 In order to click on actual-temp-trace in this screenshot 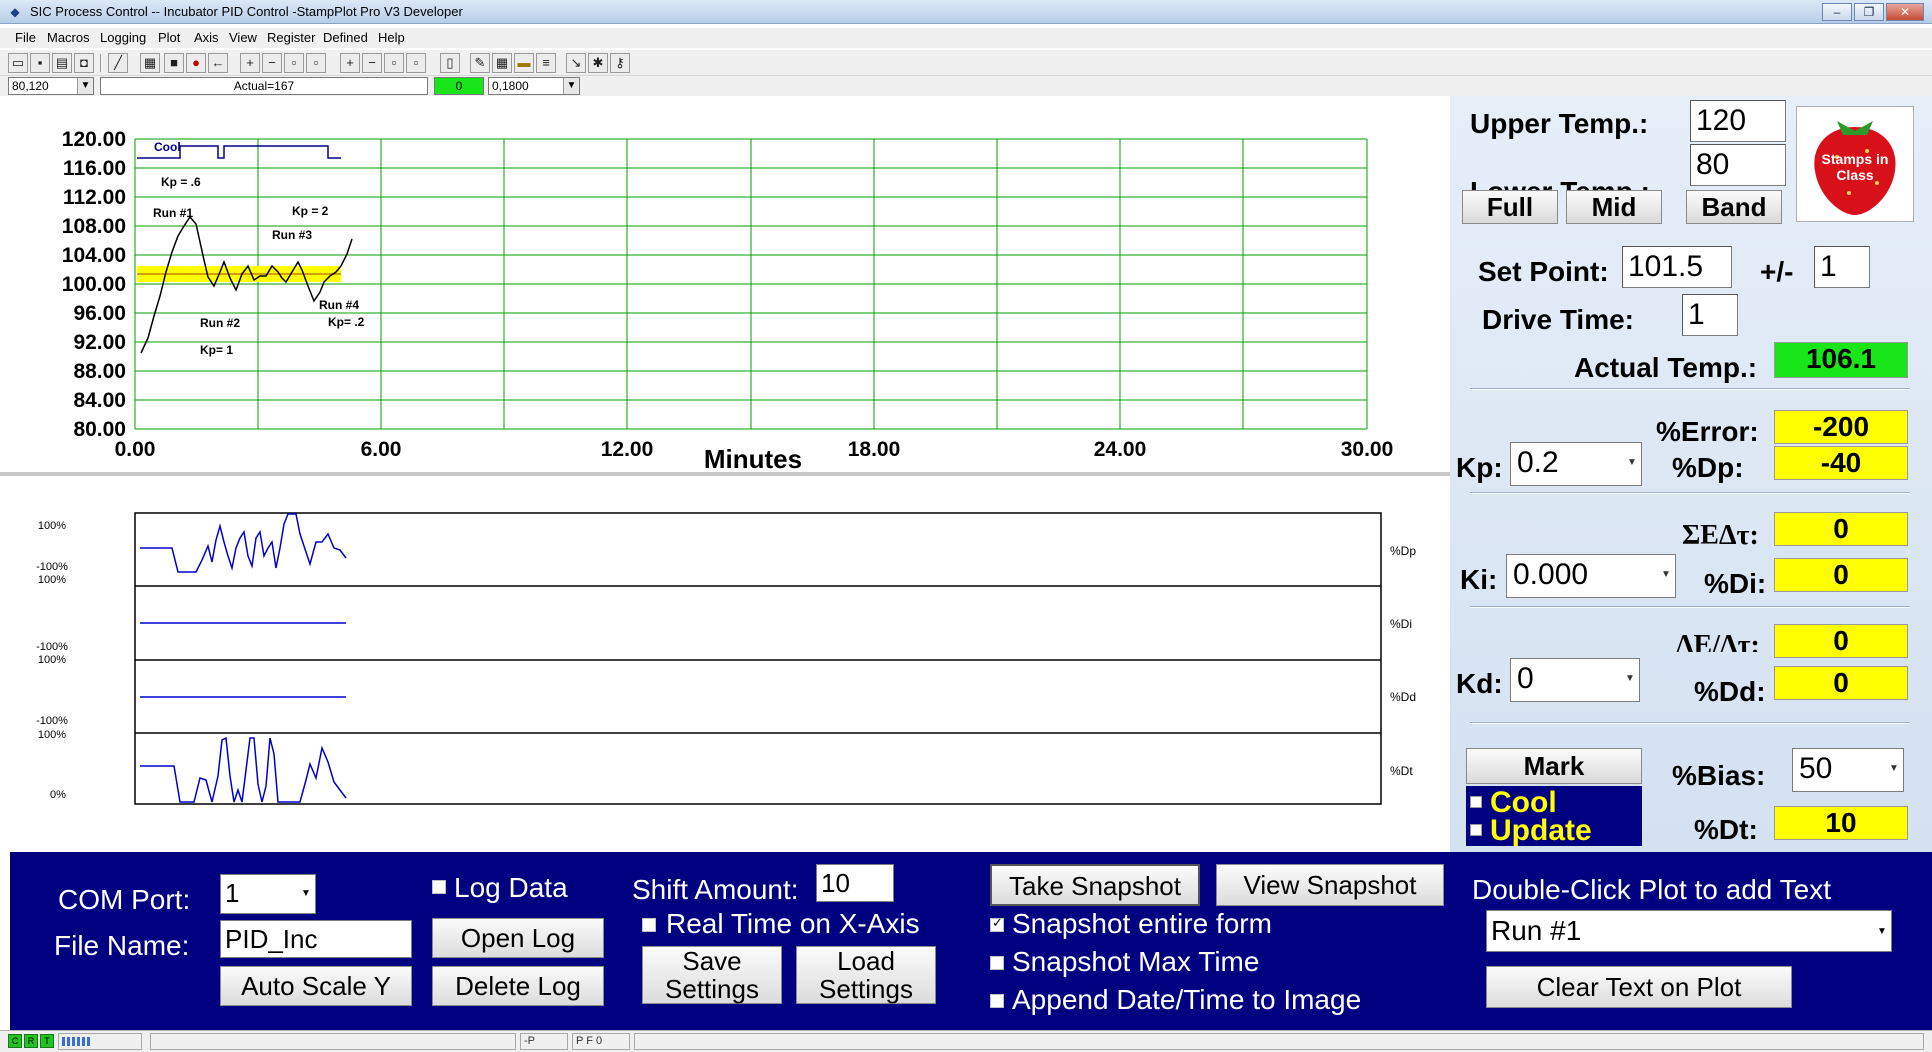, I will do `click(246, 284)`.